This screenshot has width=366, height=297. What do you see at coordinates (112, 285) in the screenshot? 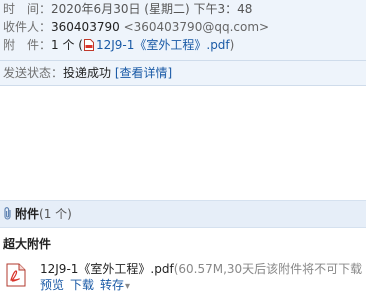
I see `forward-link: 转存` at bounding box center [112, 285].